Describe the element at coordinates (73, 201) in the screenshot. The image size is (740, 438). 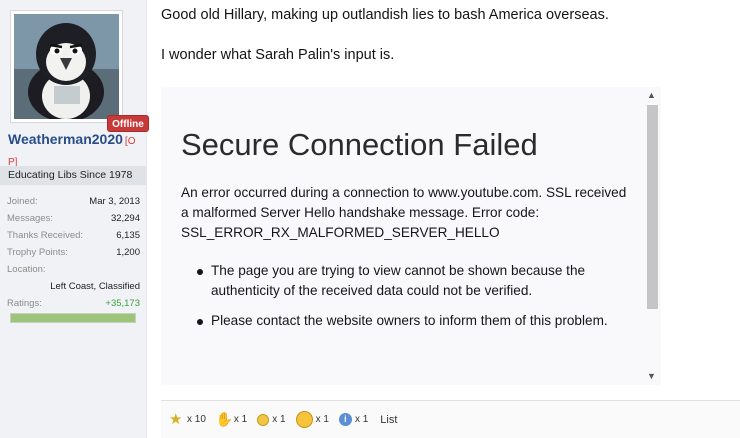
I see `stat-joined: Joined: Mar 3, 2013` at that location.